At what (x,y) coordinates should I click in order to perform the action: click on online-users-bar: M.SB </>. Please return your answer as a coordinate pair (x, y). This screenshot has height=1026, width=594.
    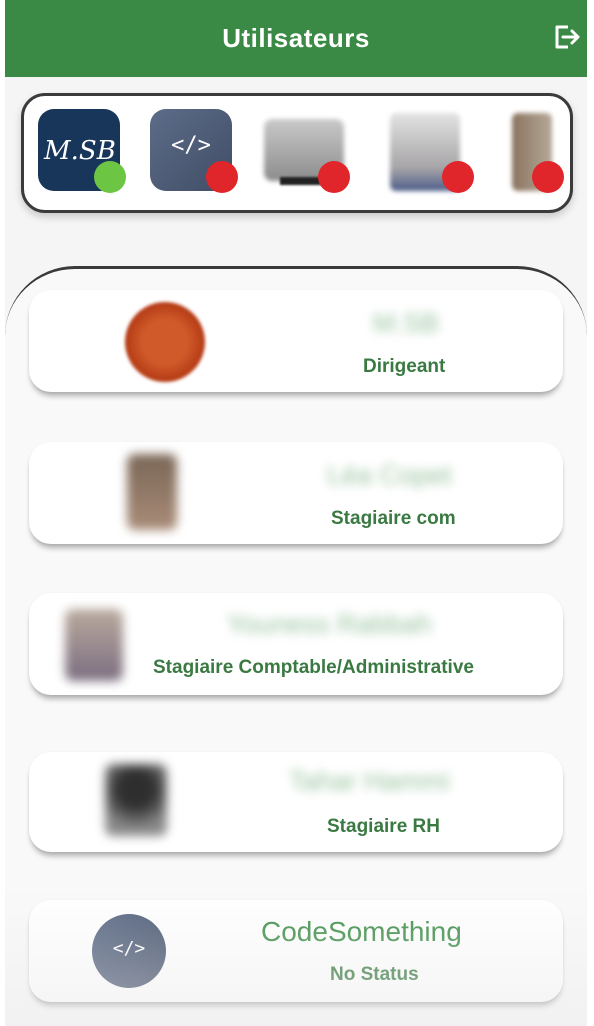
    Looking at the image, I should click on (297, 153).